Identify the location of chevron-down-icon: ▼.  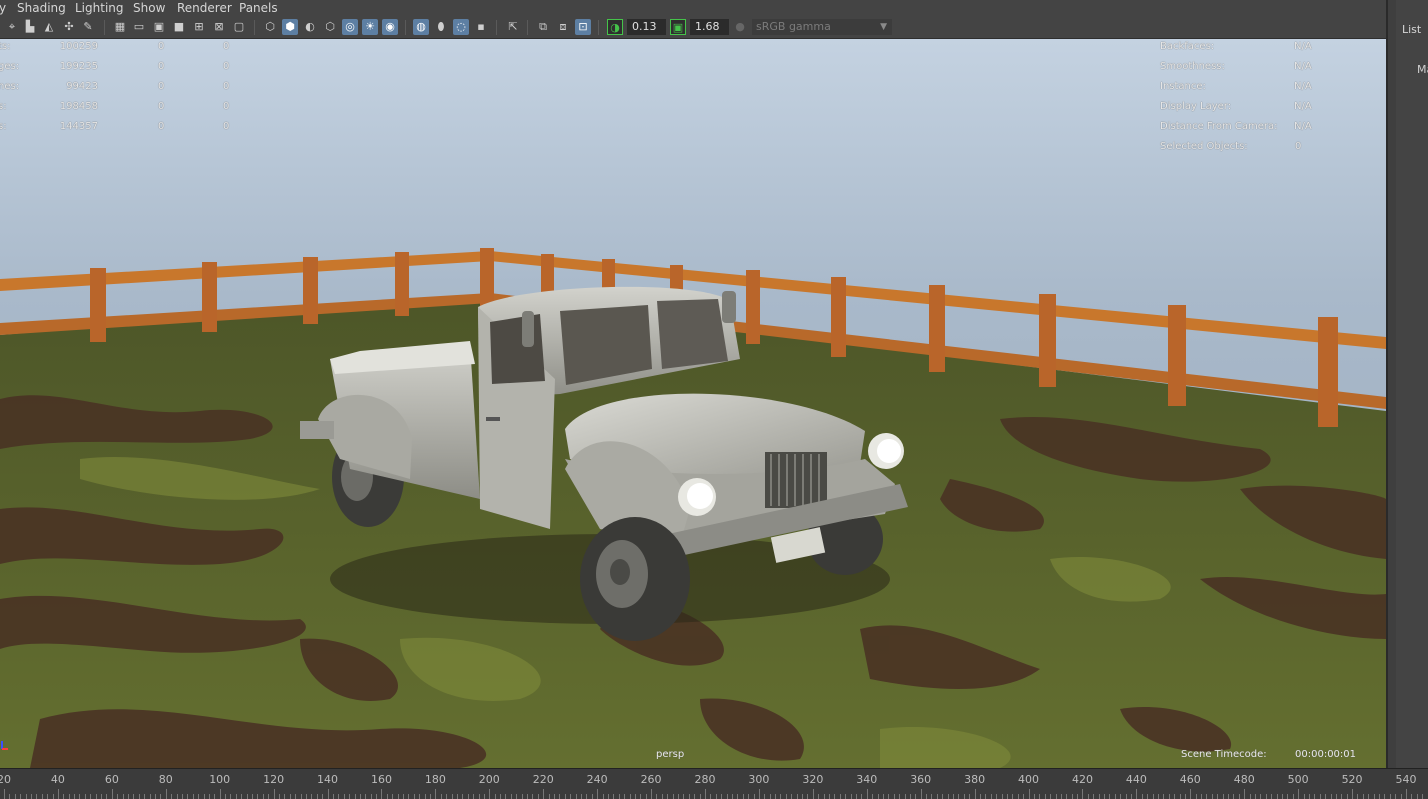
(883, 27).